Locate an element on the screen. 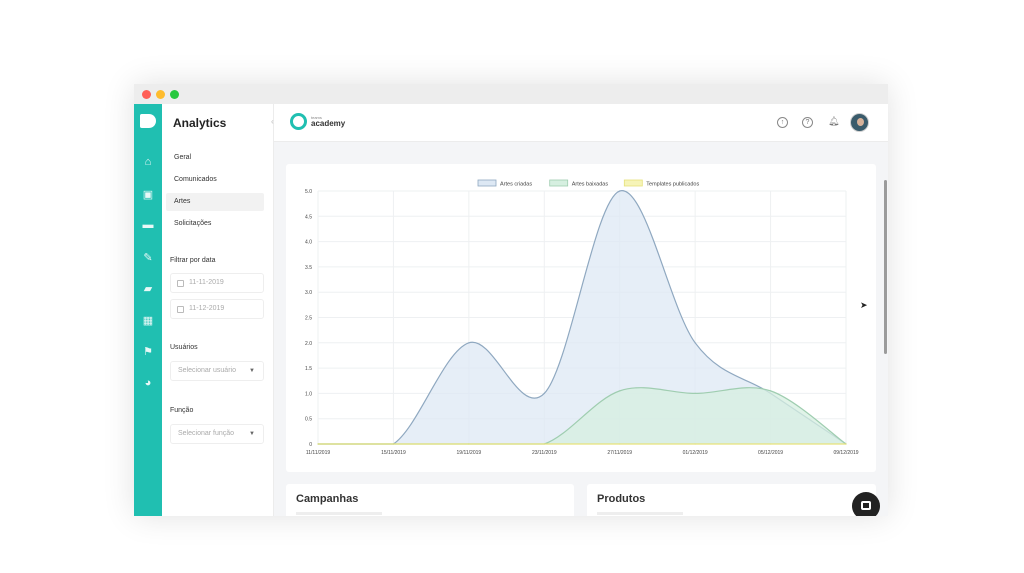  y-tick-label: 2.0 is located at coordinates (308, 344).